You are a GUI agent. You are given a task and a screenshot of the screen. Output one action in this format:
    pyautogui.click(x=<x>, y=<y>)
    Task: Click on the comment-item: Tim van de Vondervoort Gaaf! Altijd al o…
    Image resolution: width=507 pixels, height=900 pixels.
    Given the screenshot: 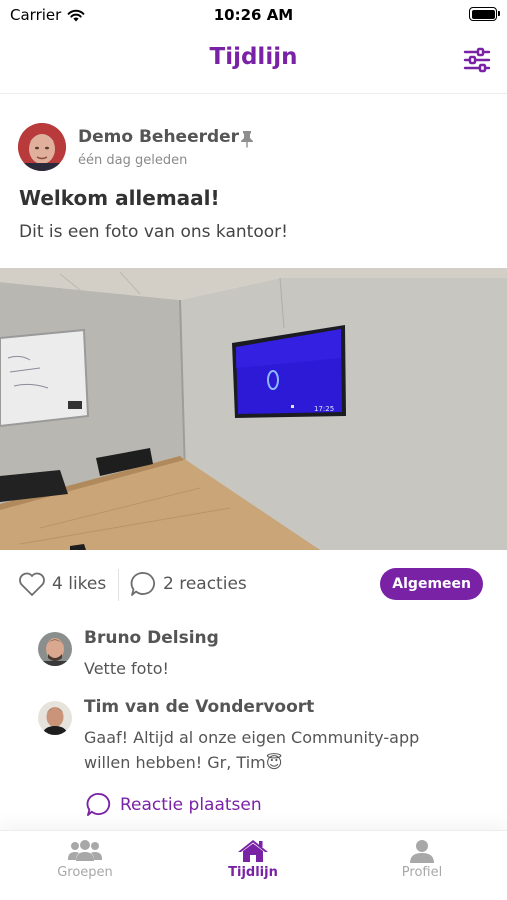 What is the action you would take?
    pyautogui.click(x=263, y=739)
    